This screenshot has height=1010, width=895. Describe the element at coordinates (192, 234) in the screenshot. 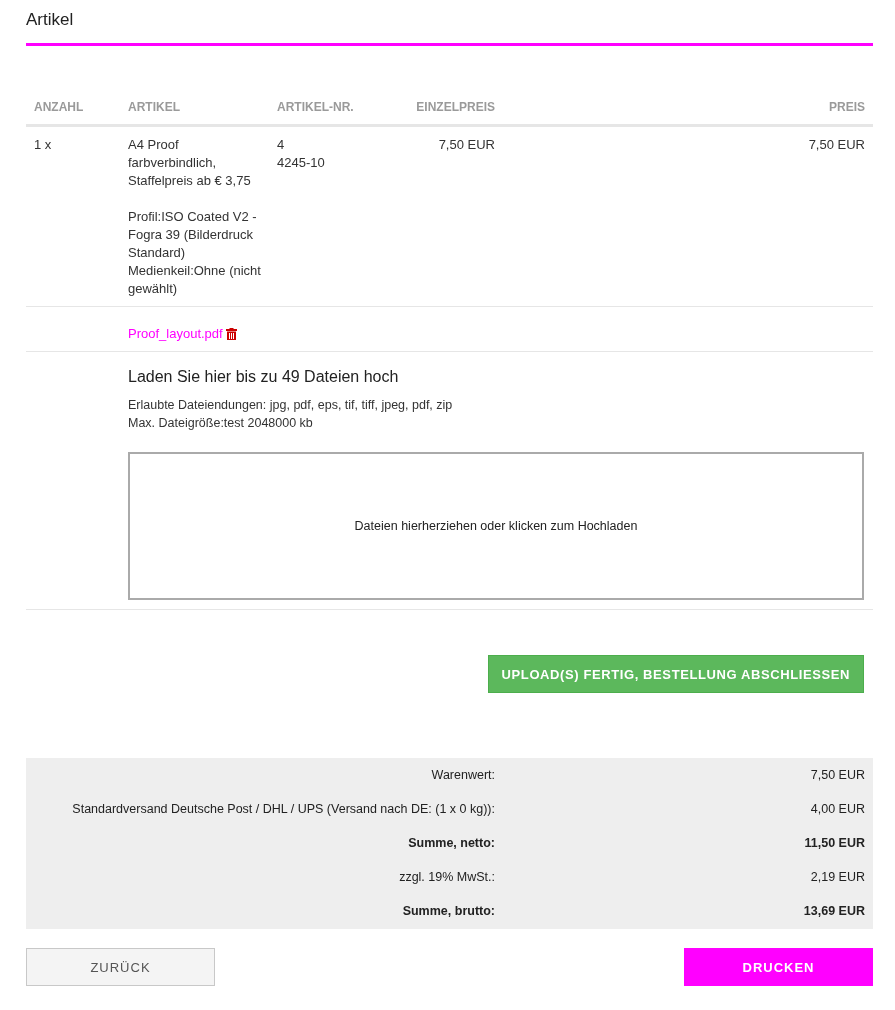

I see `article-option: Profil:ISO Coated V2 - Fogra 39 (Bilderdruck Standard)` at that location.